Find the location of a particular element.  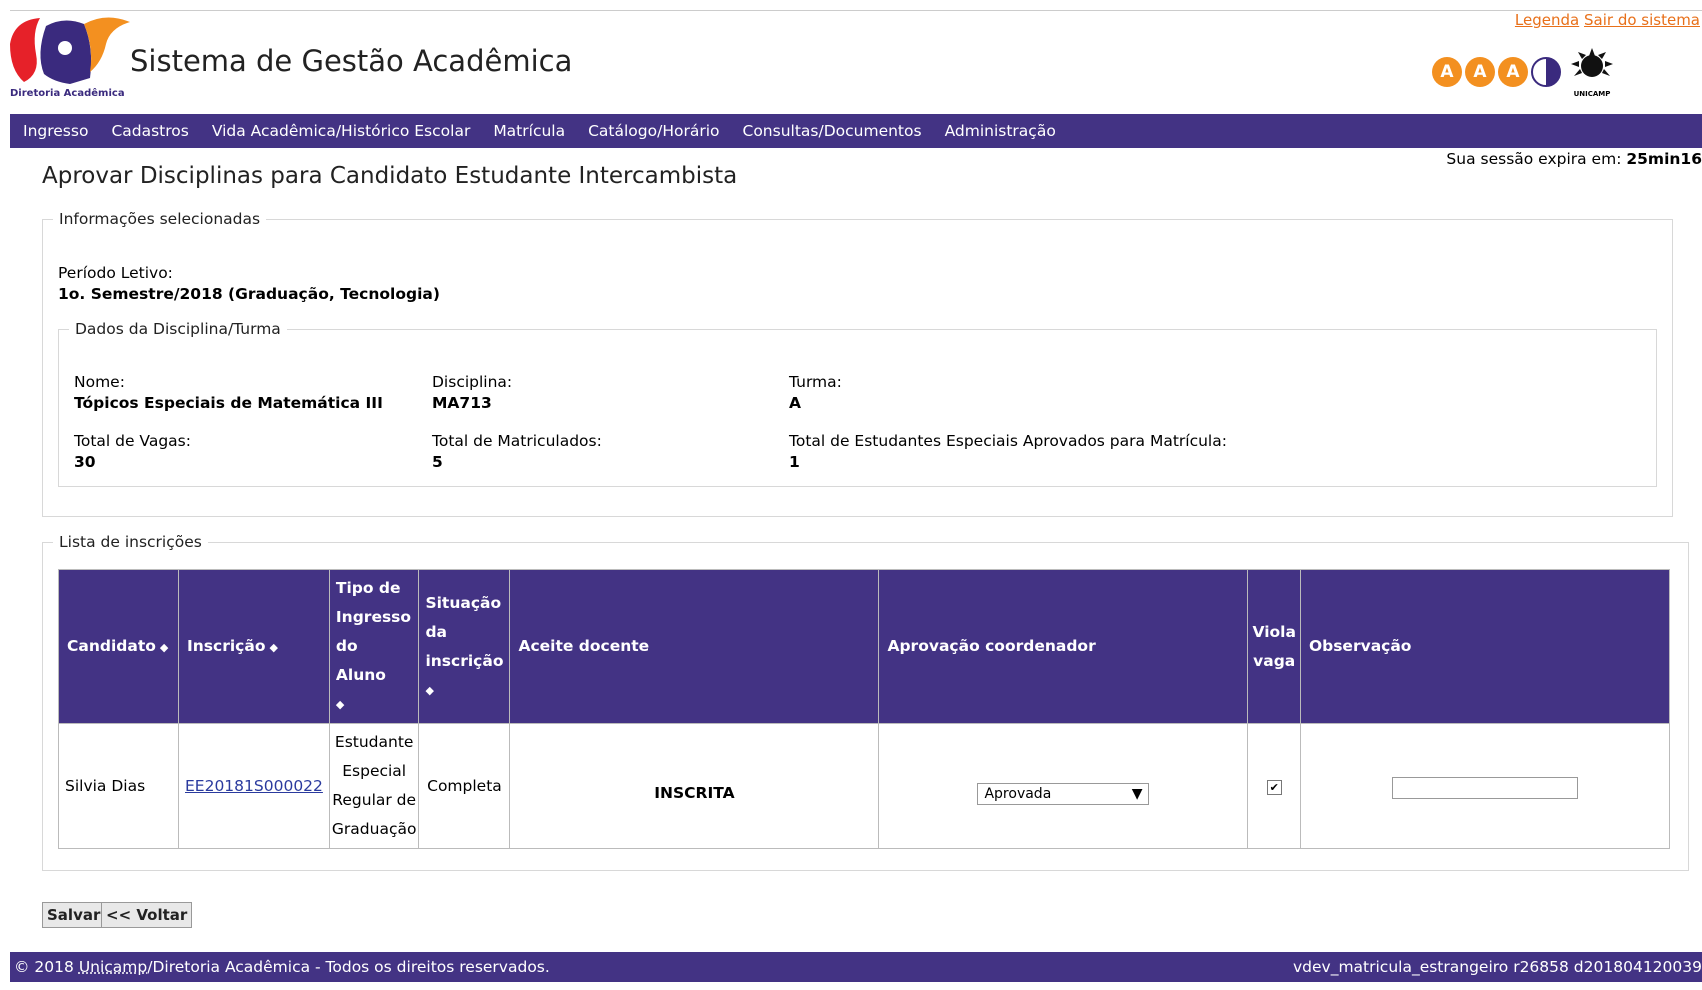

th-viola-line: vaga is located at coordinates (1274, 660).